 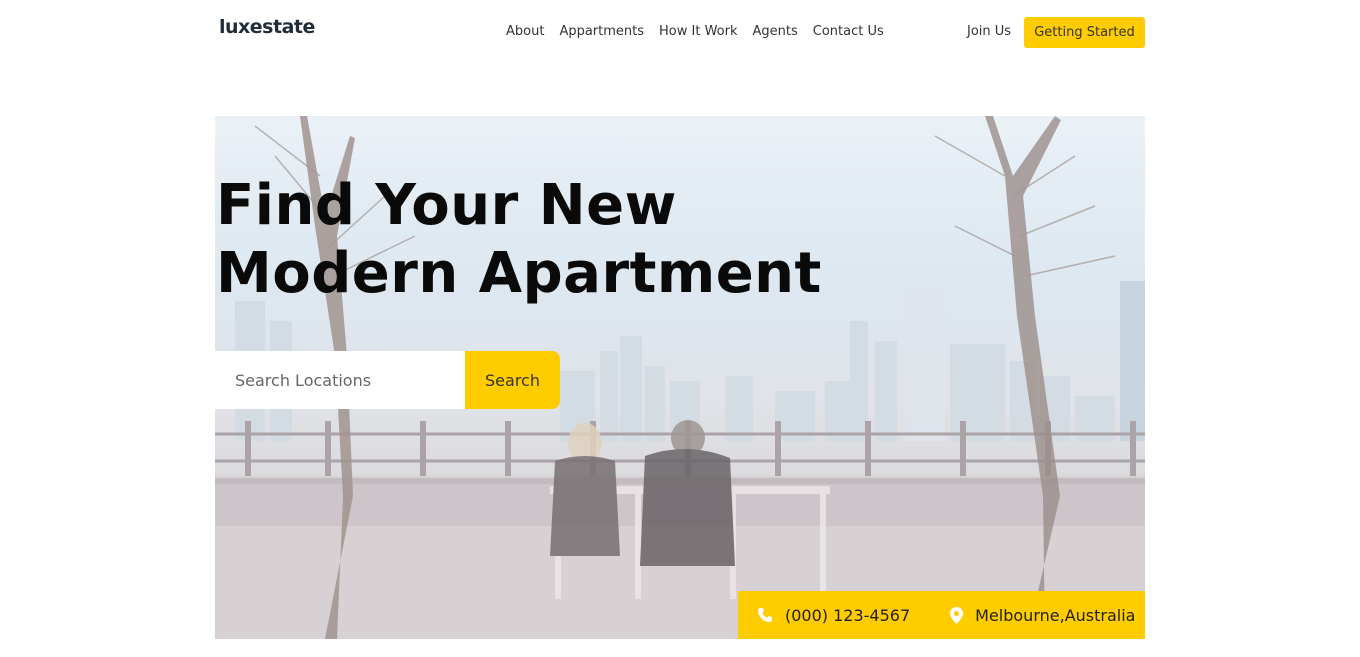 I want to click on join-us-link: Join Us, so click(x=989, y=31).